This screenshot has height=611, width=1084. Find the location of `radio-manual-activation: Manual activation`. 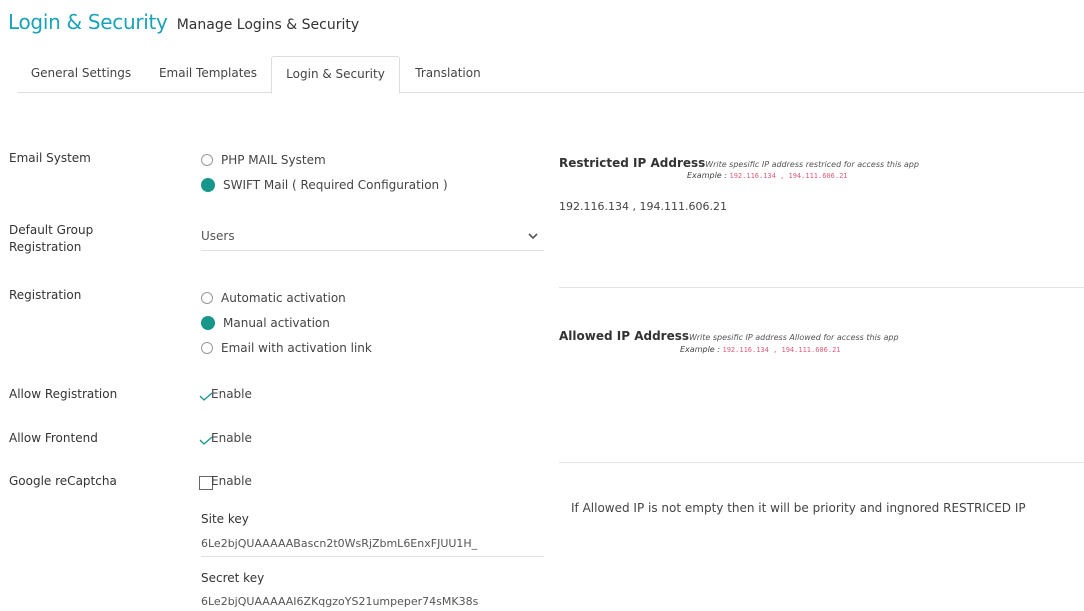

radio-manual-activation: Manual activation is located at coordinates (265, 323).